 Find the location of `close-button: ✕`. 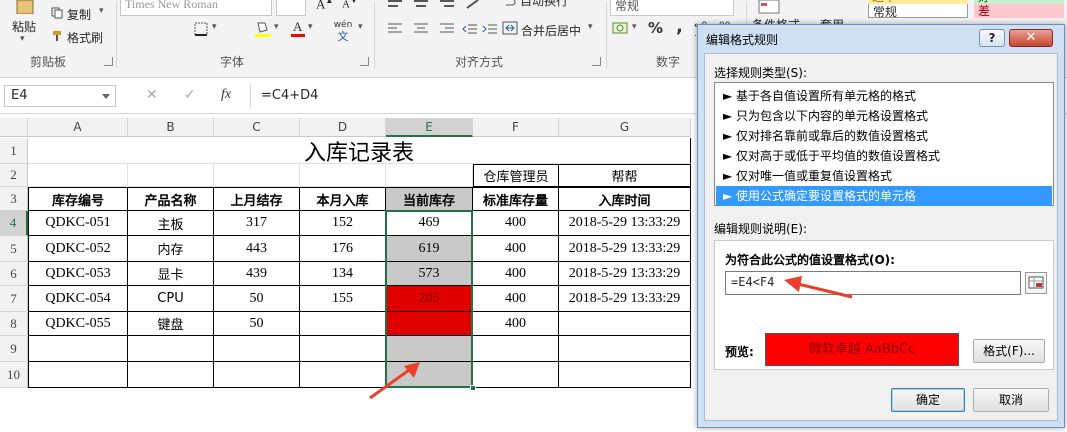

close-button: ✕ is located at coordinates (1031, 38).